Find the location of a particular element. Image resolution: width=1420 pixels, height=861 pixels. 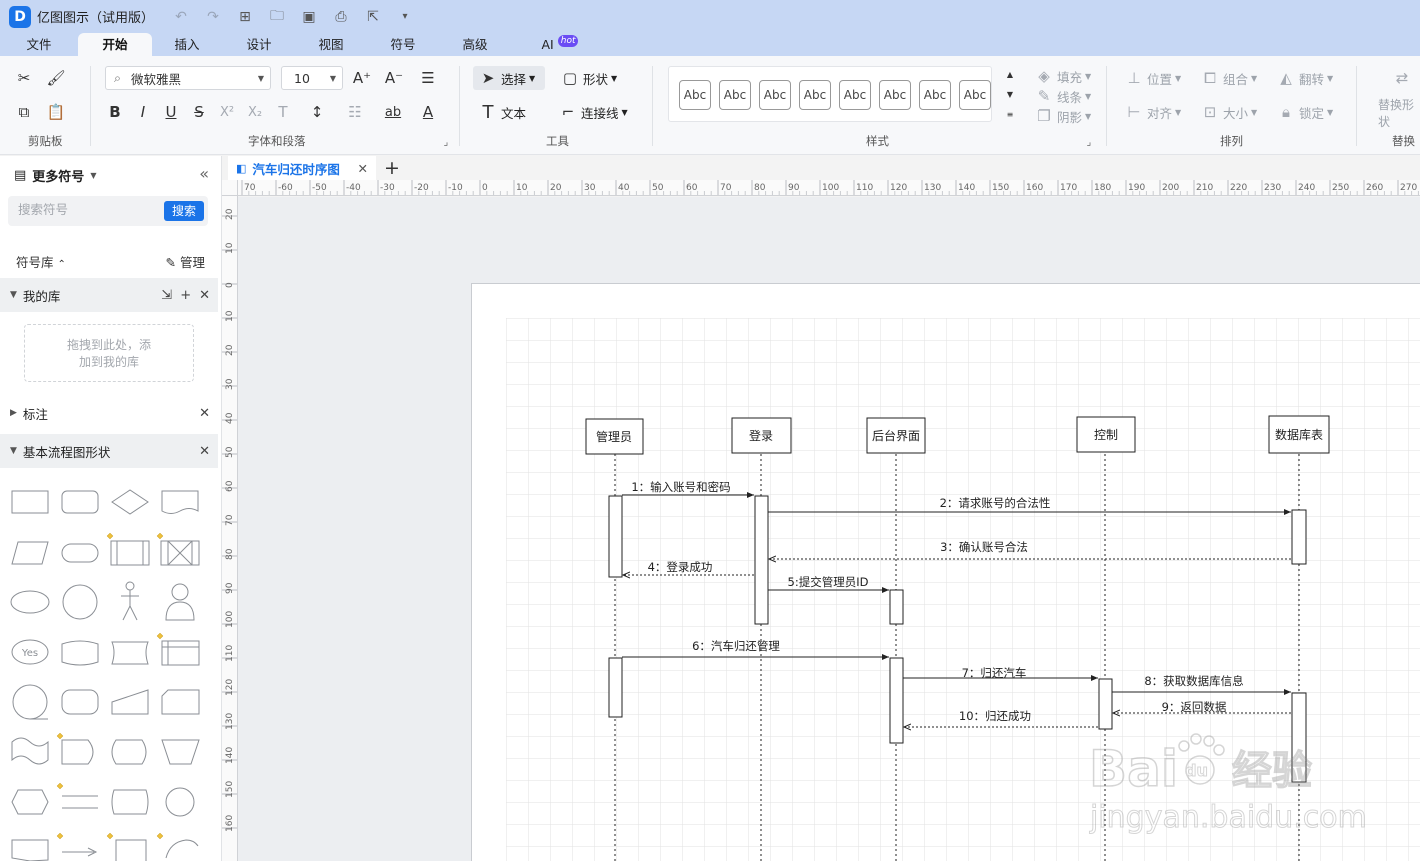

annotation-section: ▶ 标注 ✕ is located at coordinates (109, 413).